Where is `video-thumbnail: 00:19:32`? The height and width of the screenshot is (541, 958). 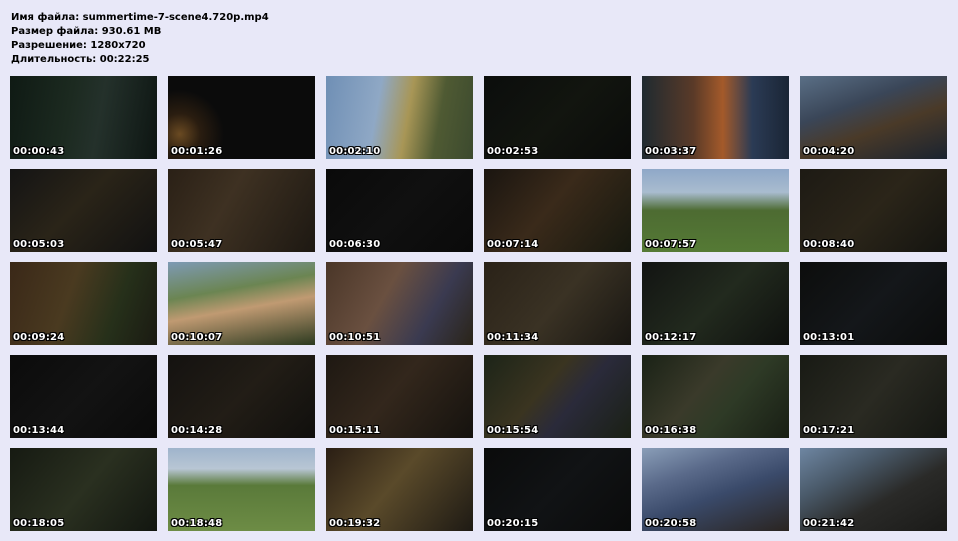
video-thumbnail: 00:19:32 is located at coordinates (399, 489).